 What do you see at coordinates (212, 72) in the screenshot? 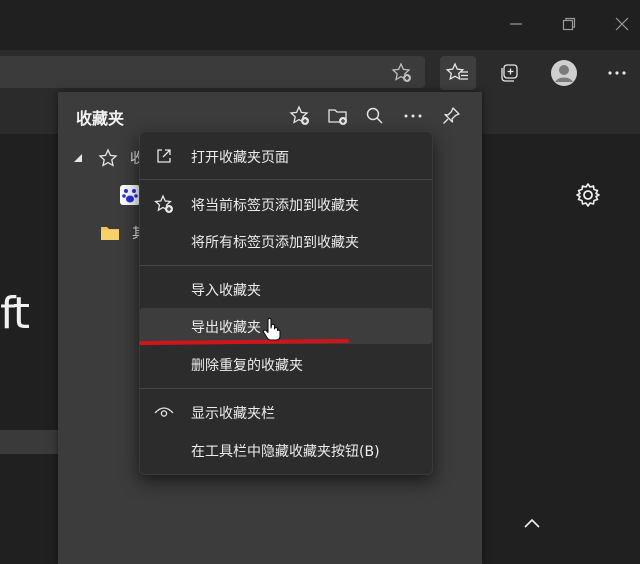
I see `address-bar` at bounding box center [212, 72].